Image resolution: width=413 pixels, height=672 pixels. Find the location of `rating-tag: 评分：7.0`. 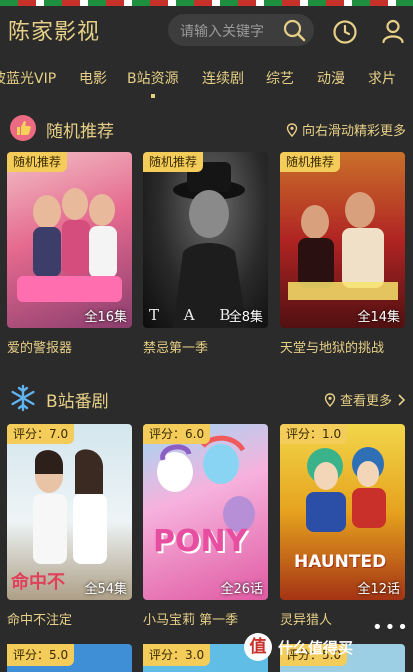

rating-tag: 评分：7.0 is located at coordinates (41, 434).